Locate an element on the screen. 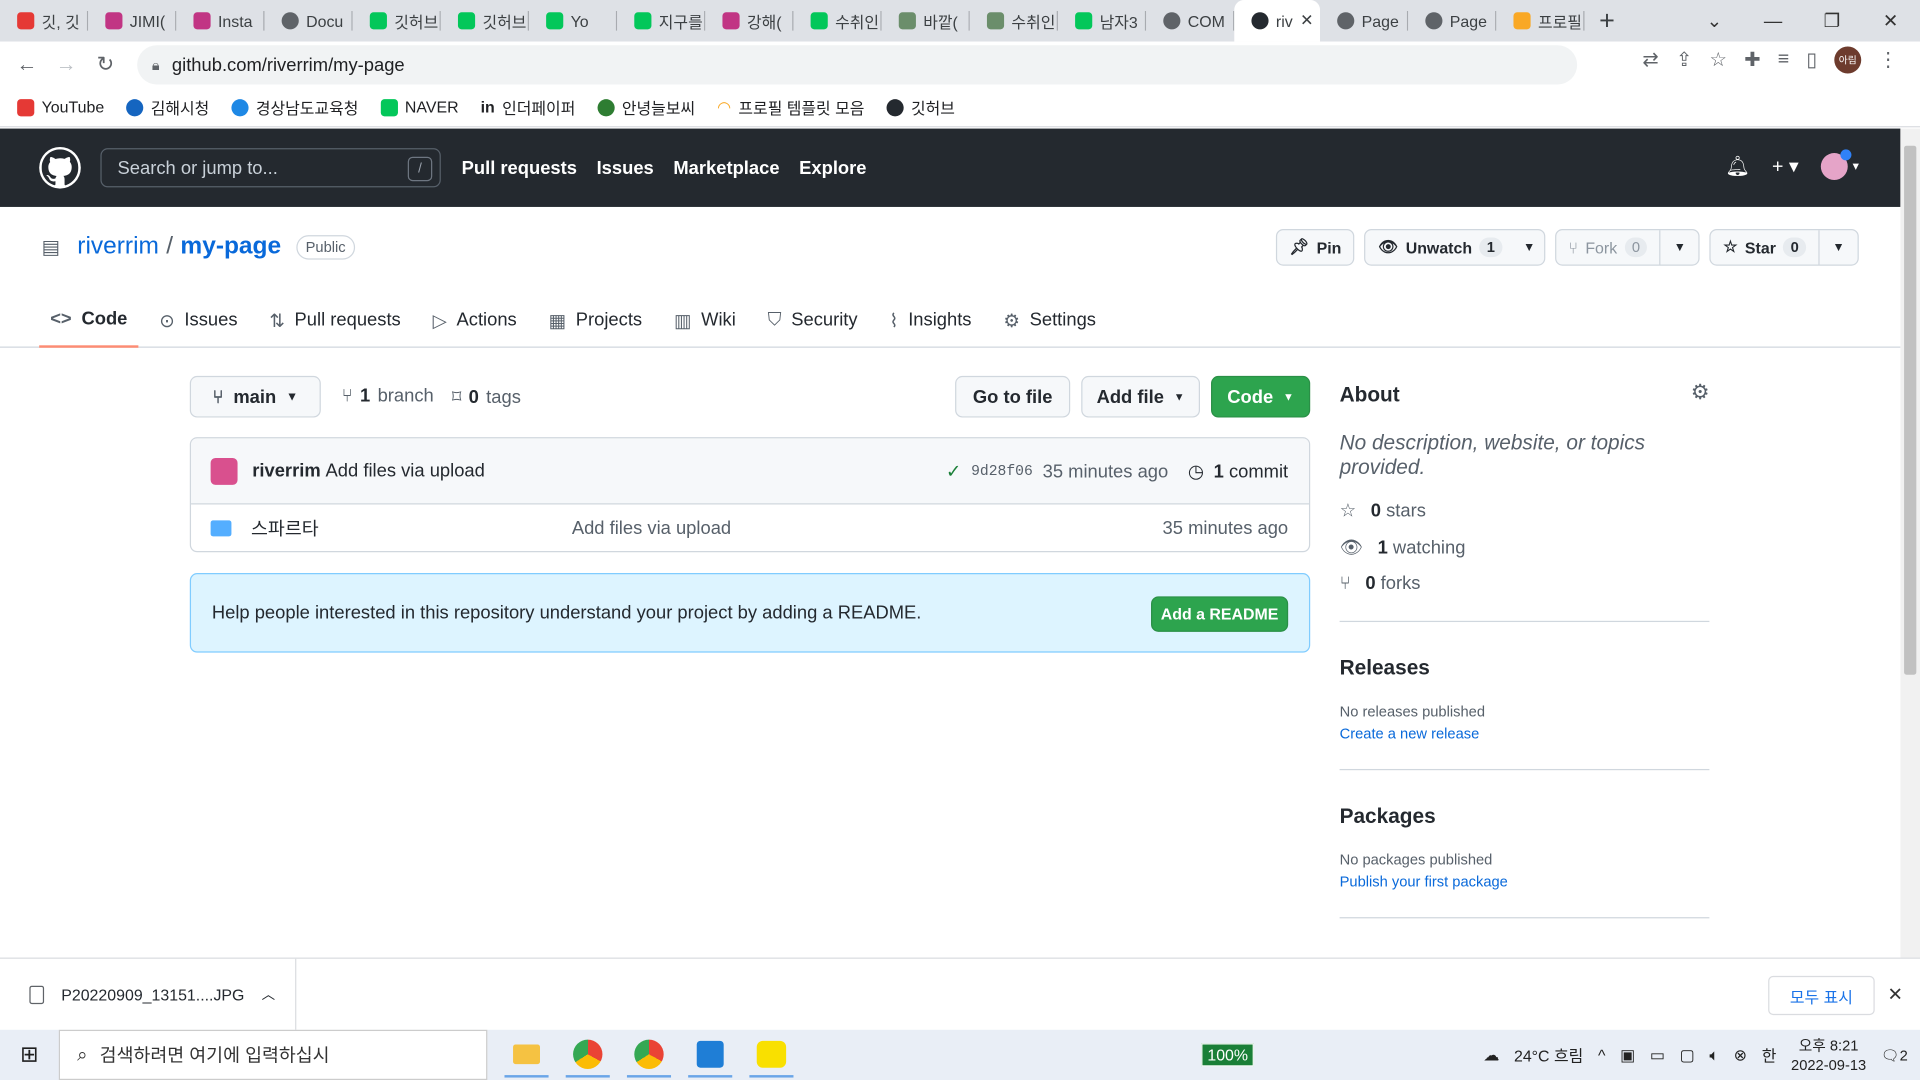  star-dropdown-icon: ▼ is located at coordinates (1837, 247).